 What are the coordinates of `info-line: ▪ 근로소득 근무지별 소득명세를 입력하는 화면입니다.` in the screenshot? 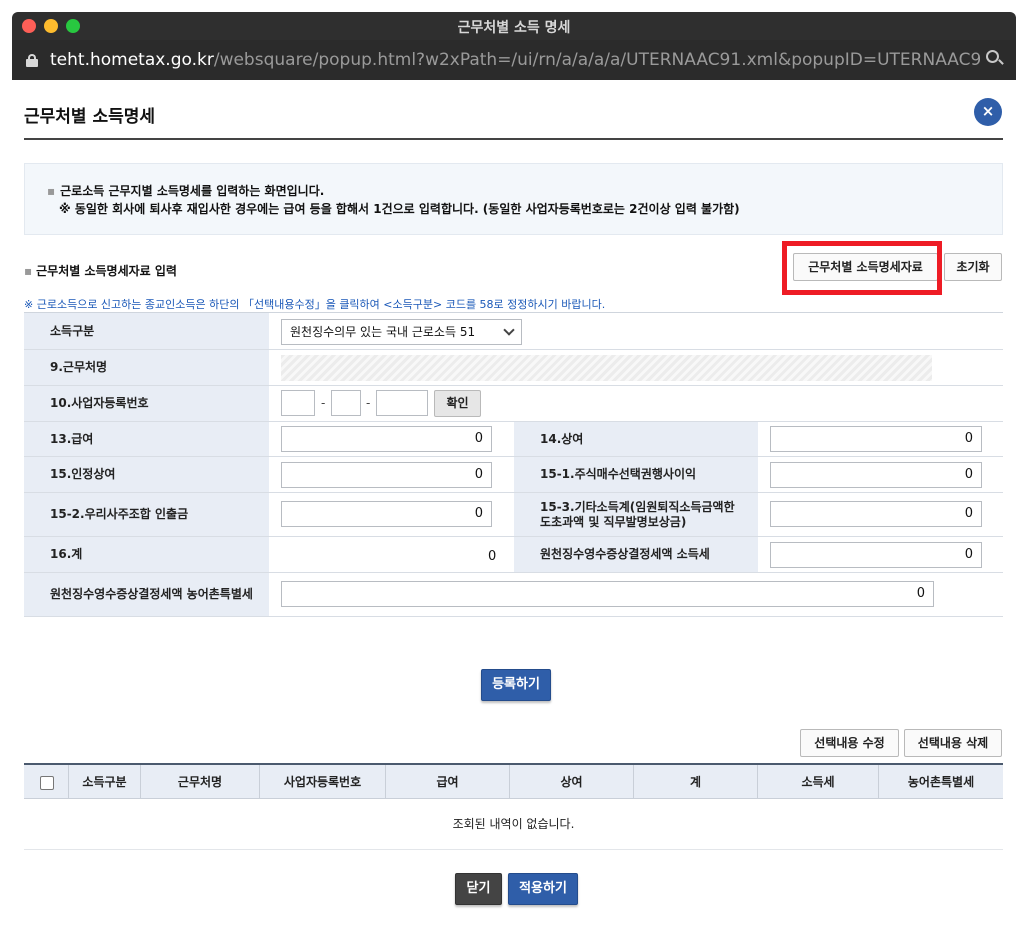 It's located at (185, 190).